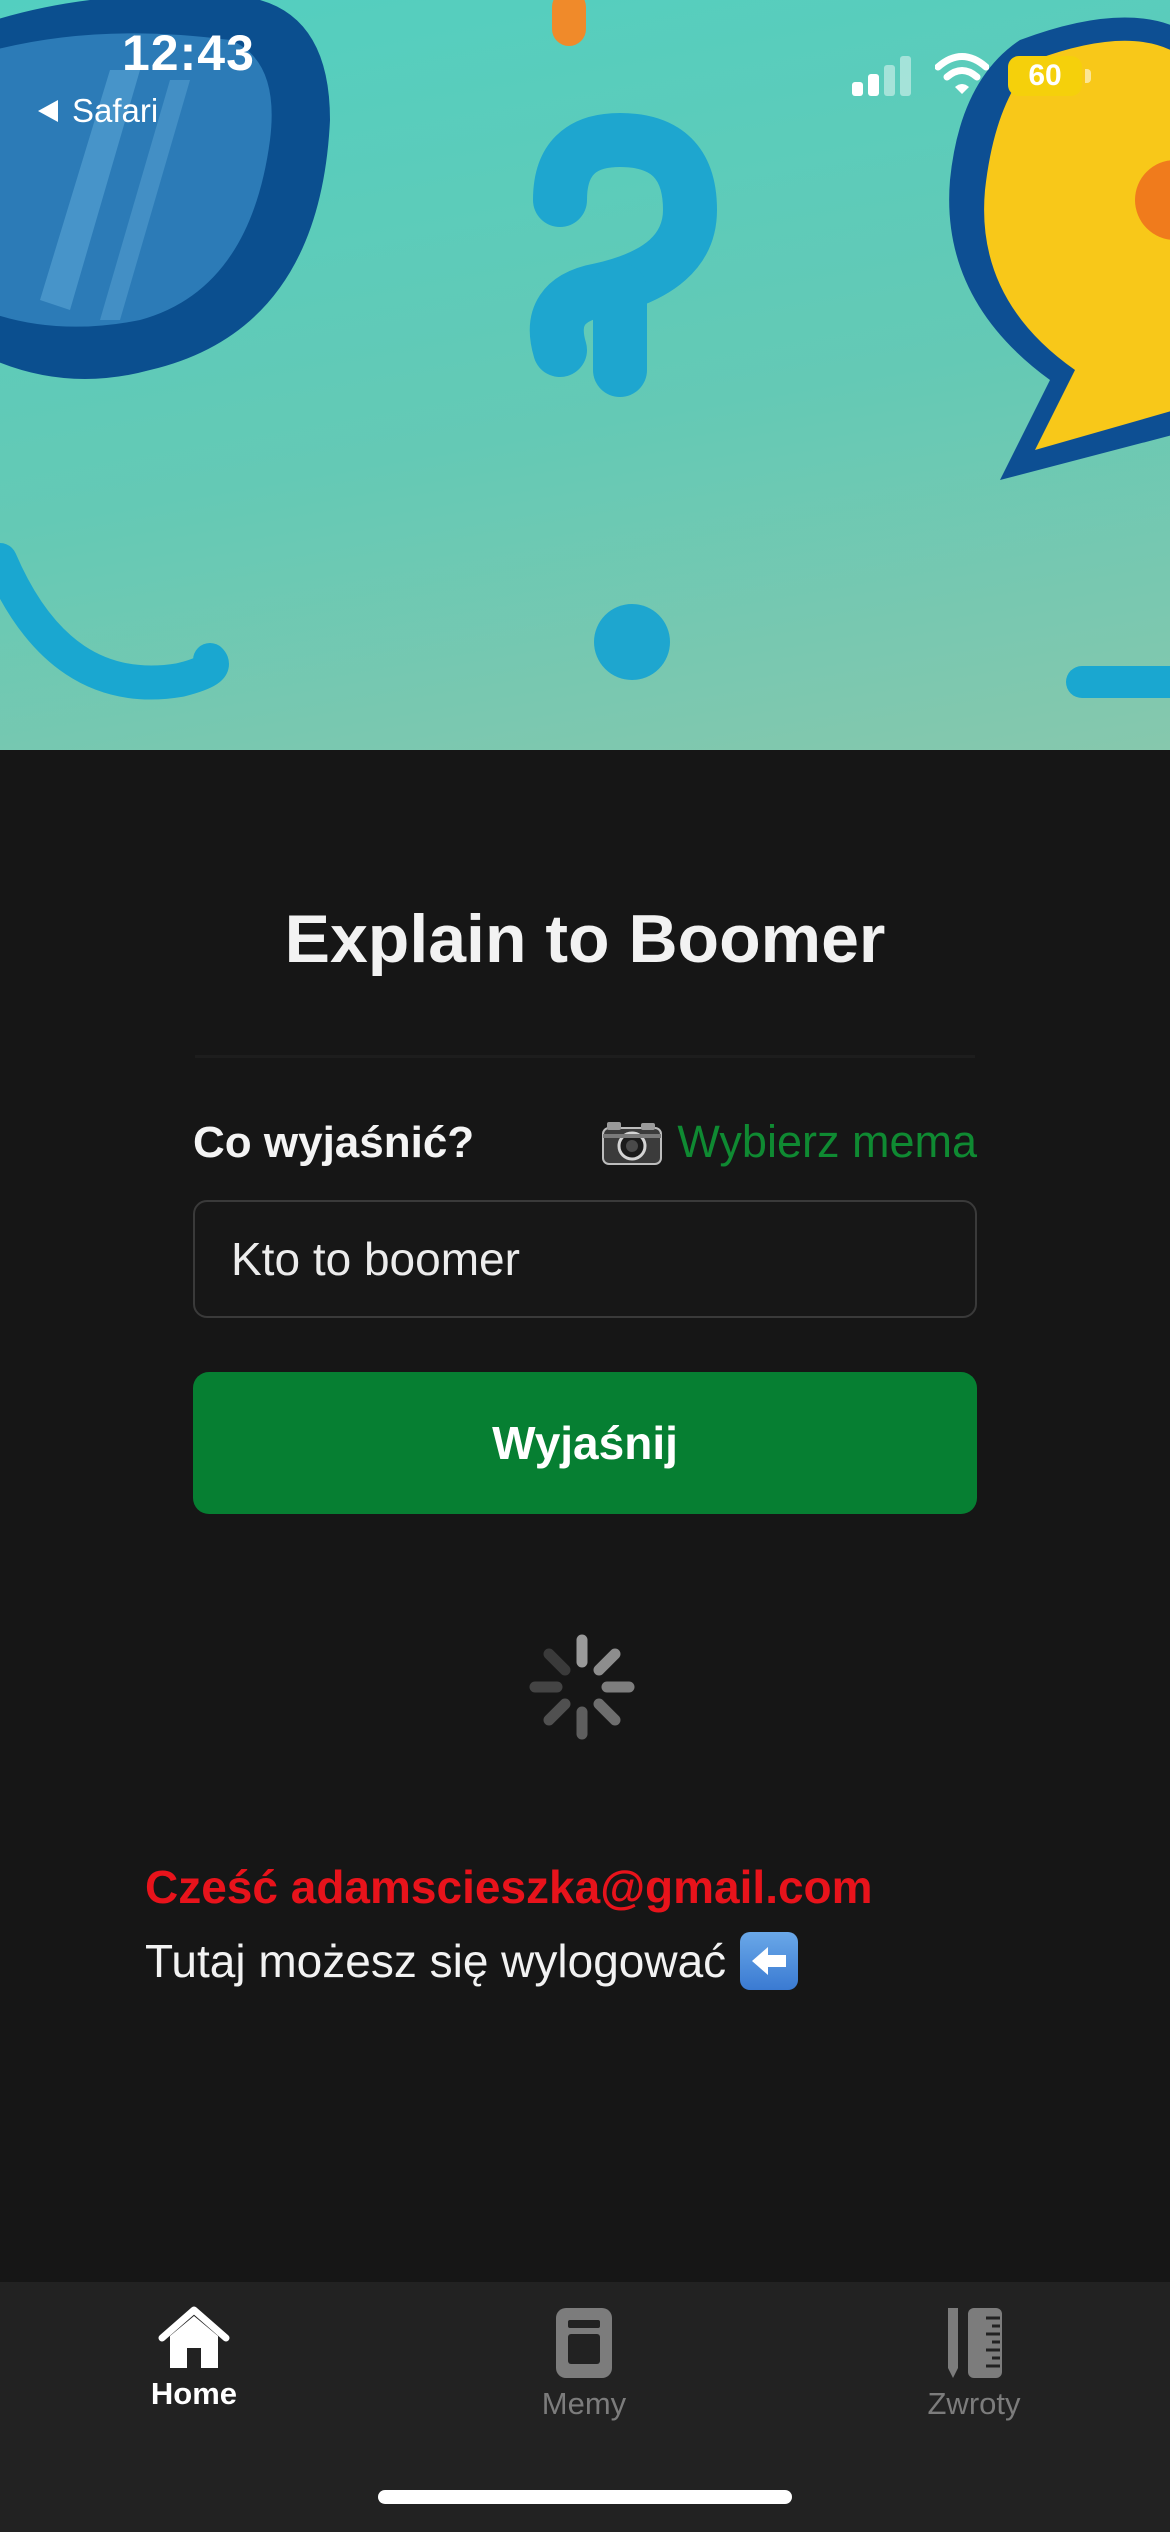 The height and width of the screenshot is (2532, 1170). I want to click on camera-icon, so click(632, 1143).